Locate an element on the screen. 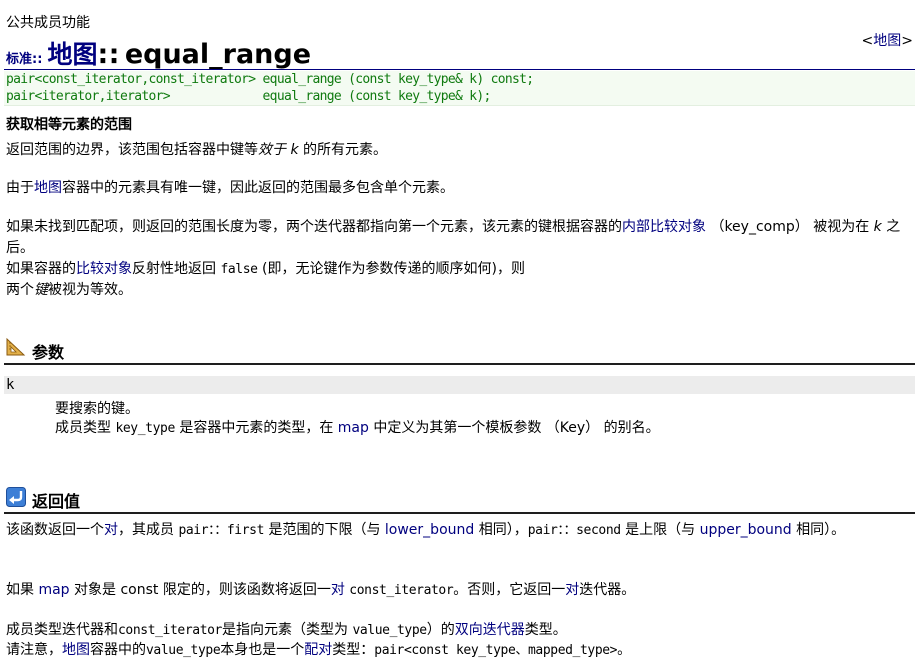  text: 是范围的下限（与 is located at coordinates (324, 530).